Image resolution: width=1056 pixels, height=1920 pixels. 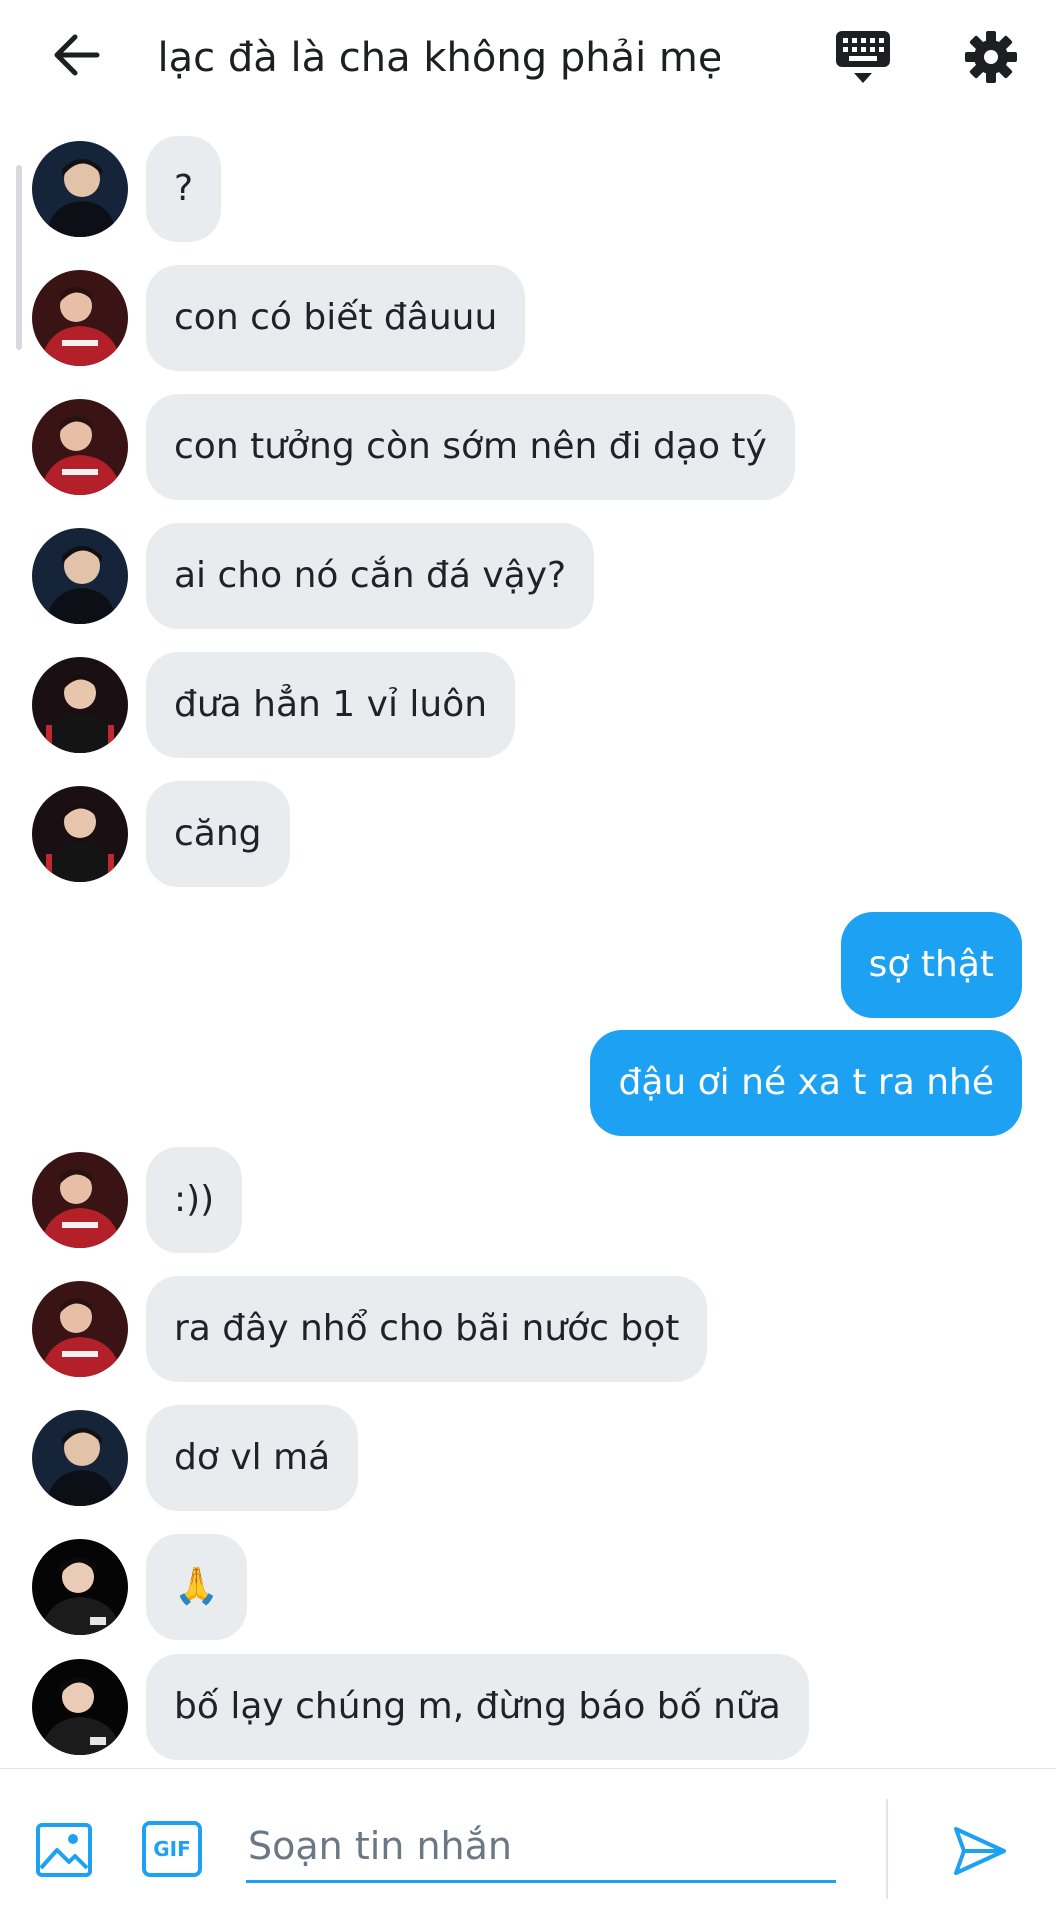 I want to click on message-row: ra đây nhổ cho bãi nước bọt, so click(x=528, y=1329).